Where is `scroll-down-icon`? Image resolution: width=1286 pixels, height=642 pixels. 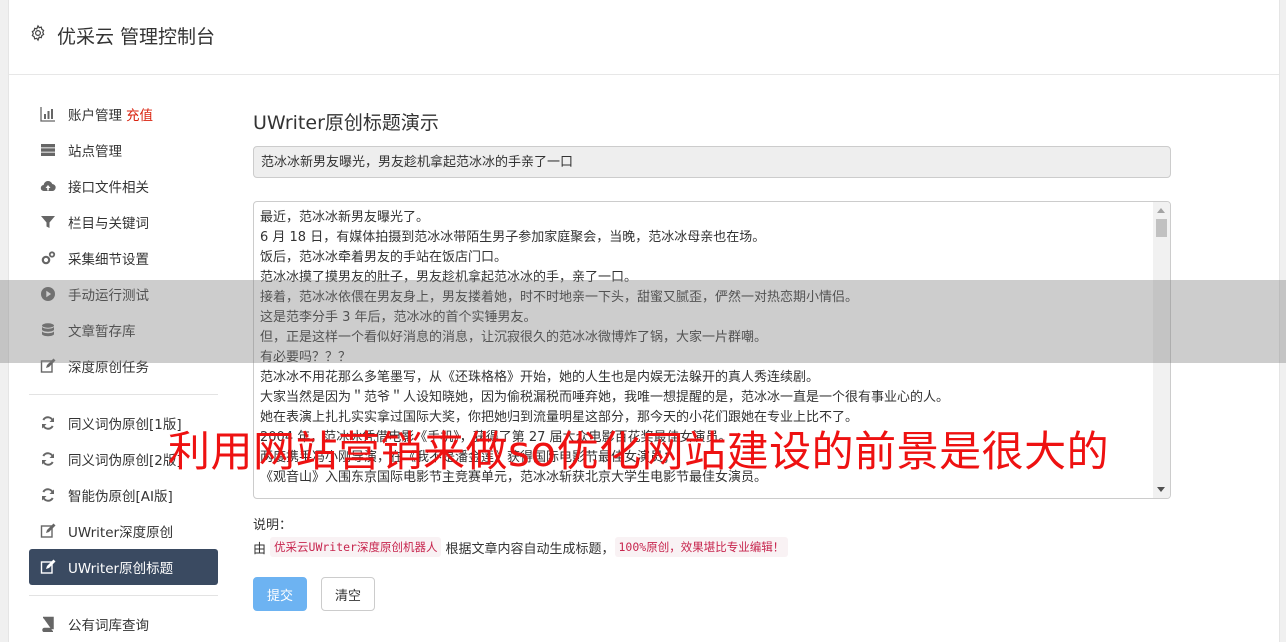 scroll-down-icon is located at coordinates (1161, 489).